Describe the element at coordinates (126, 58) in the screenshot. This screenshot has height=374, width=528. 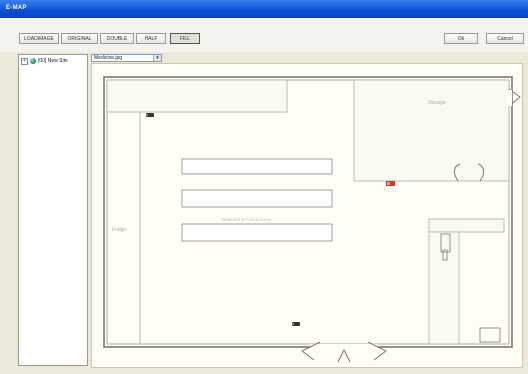
I see `image-select: Medicine.jpg ▾` at that location.